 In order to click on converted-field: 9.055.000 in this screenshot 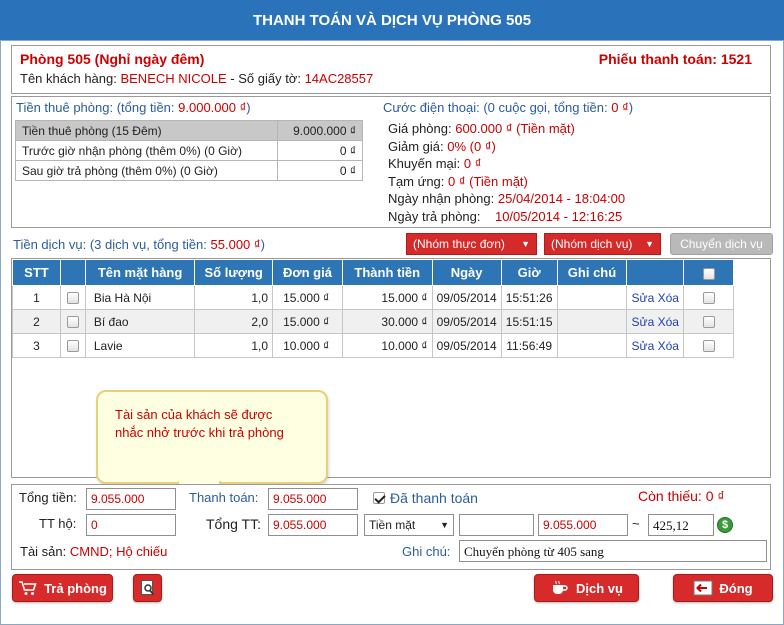, I will do `click(583, 525)`.